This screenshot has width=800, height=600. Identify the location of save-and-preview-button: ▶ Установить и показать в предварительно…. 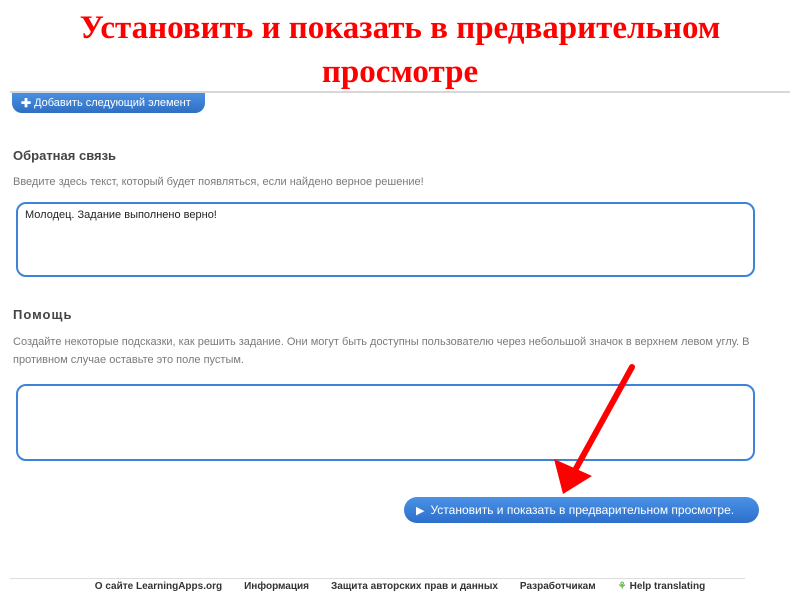
(581, 510).